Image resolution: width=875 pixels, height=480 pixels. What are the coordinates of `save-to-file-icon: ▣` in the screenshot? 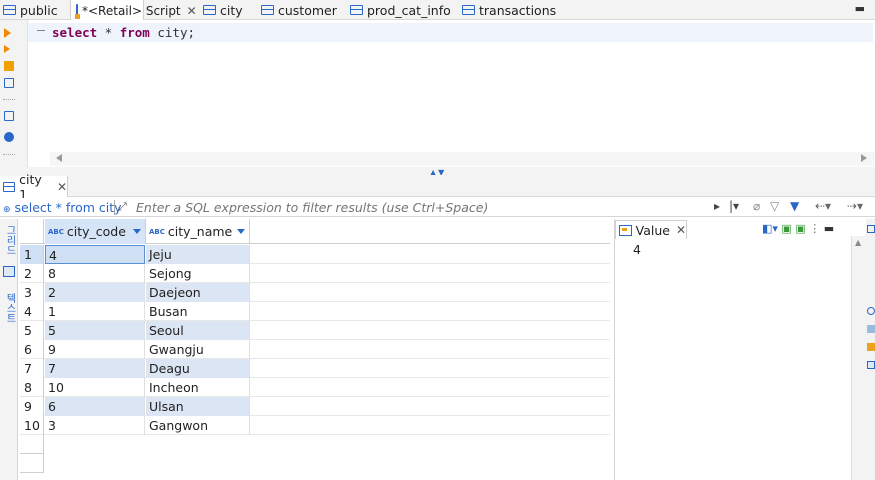 It's located at (800, 228).